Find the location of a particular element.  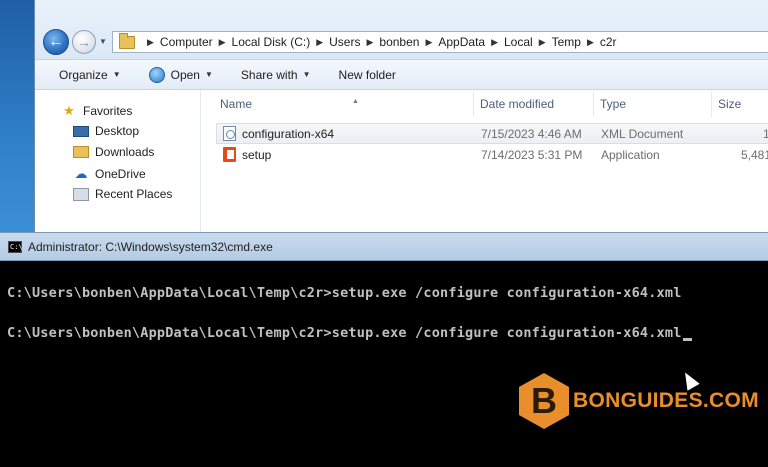

column-header-date: Date modified is located at coordinates (534, 104).